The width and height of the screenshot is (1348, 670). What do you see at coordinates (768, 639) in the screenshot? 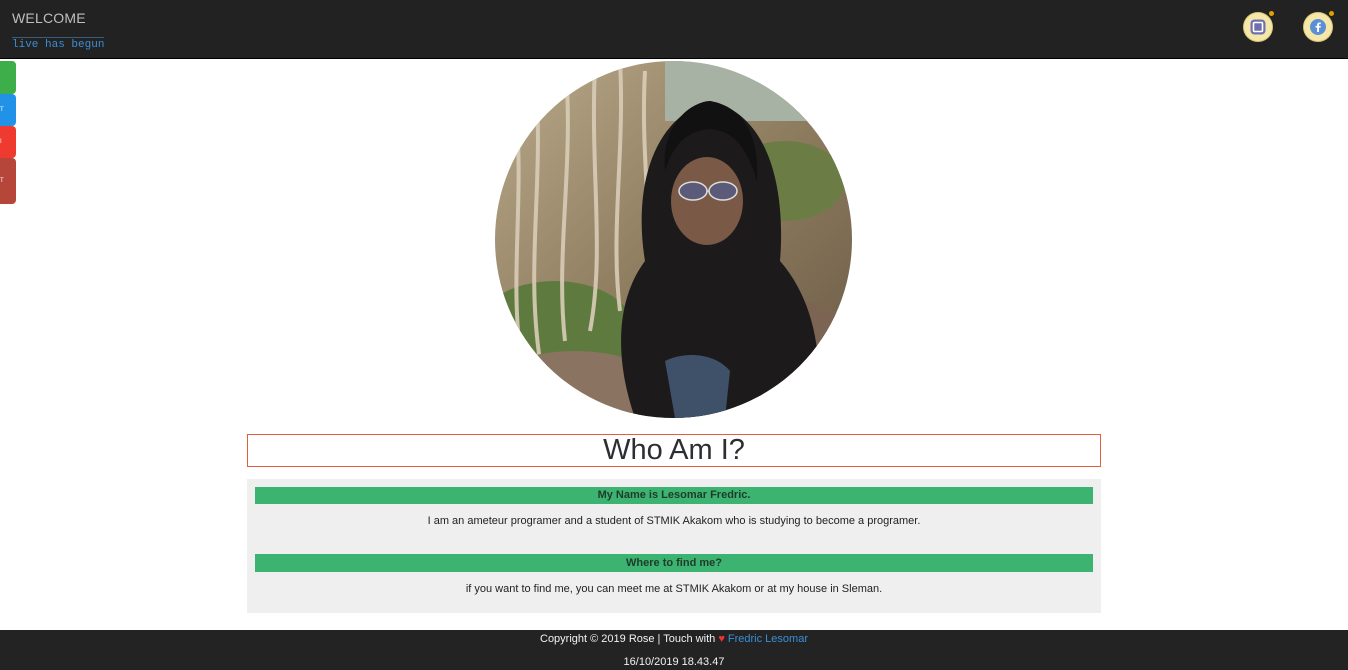
I see `author-link: Fredric Lesomar` at bounding box center [768, 639].